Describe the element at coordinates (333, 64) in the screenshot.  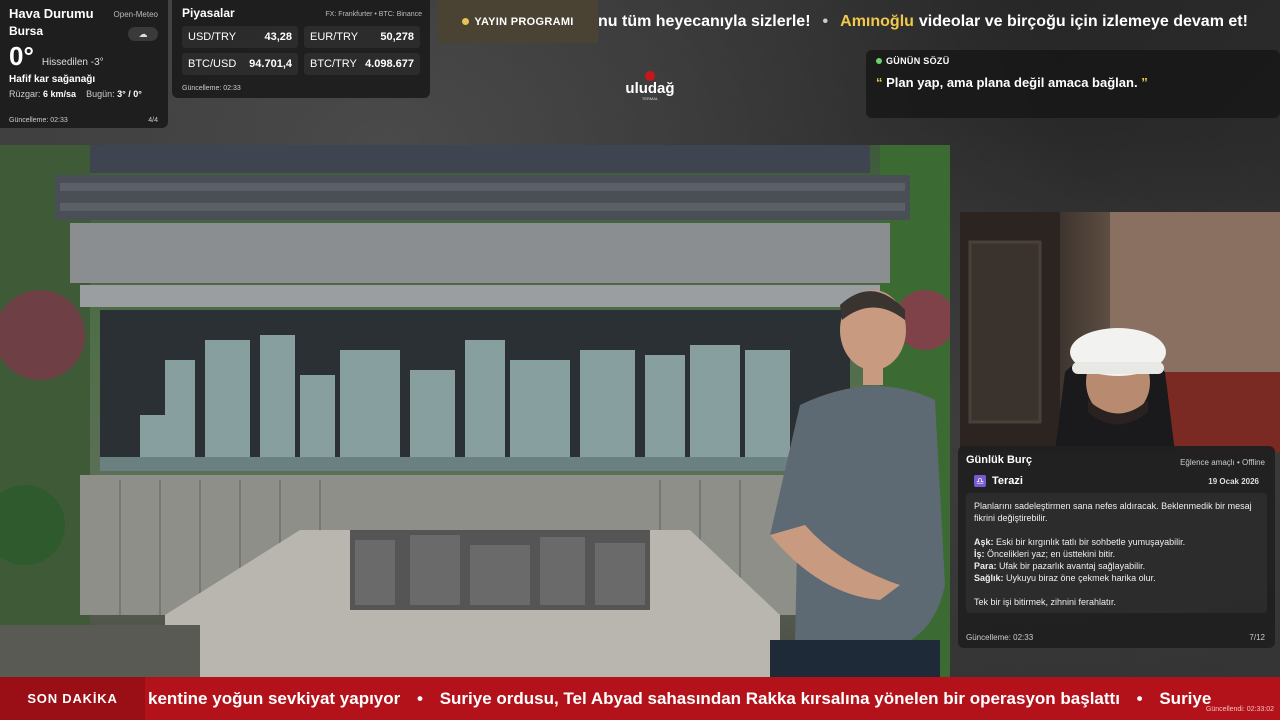
I see `market-label: BTC/TRY` at that location.